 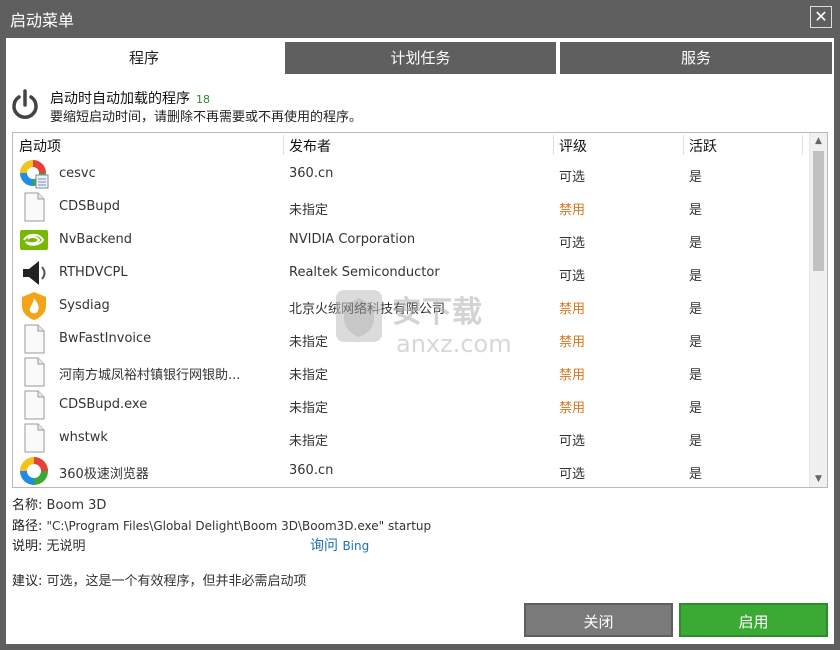 I want to click on tab-programs: 程序, so click(x=144, y=58).